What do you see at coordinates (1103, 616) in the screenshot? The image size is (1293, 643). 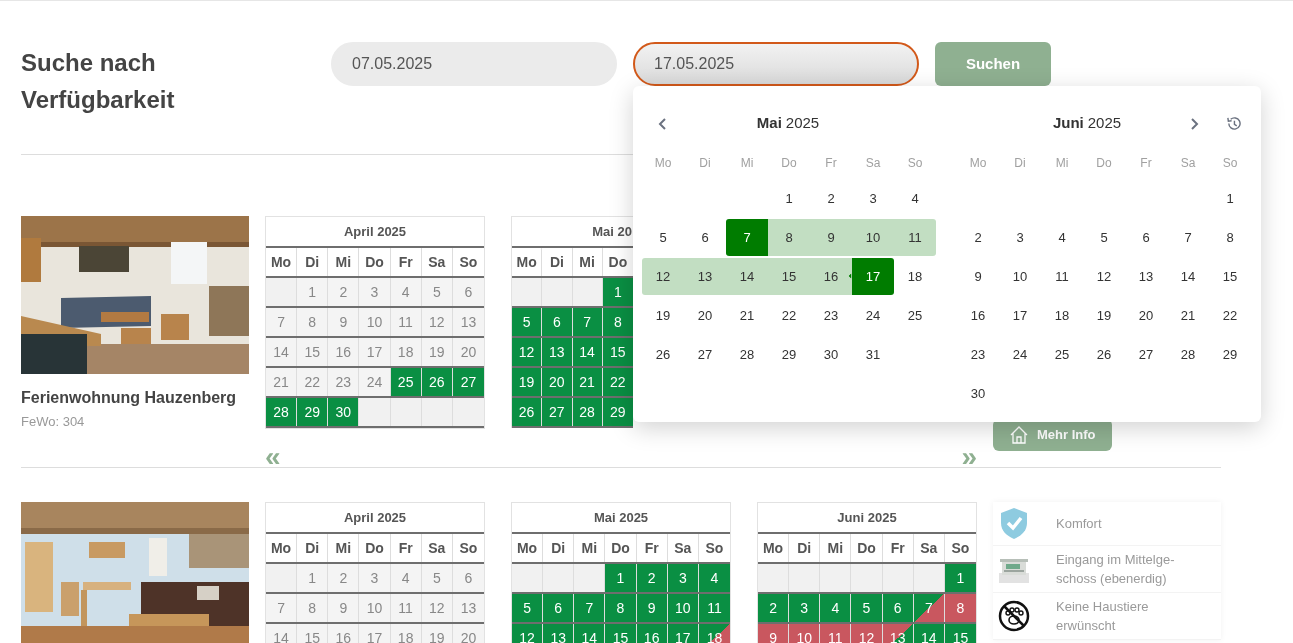 I see `feature-label: Keine Haustiere erwünscht` at bounding box center [1103, 616].